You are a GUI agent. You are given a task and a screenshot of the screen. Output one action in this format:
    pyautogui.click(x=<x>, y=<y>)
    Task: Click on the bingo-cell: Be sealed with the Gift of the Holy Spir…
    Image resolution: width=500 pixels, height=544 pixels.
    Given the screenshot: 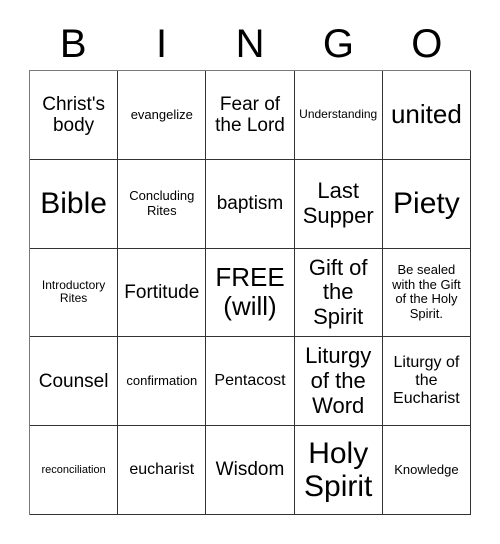 What is the action you would take?
    pyautogui.click(x=426, y=293)
    